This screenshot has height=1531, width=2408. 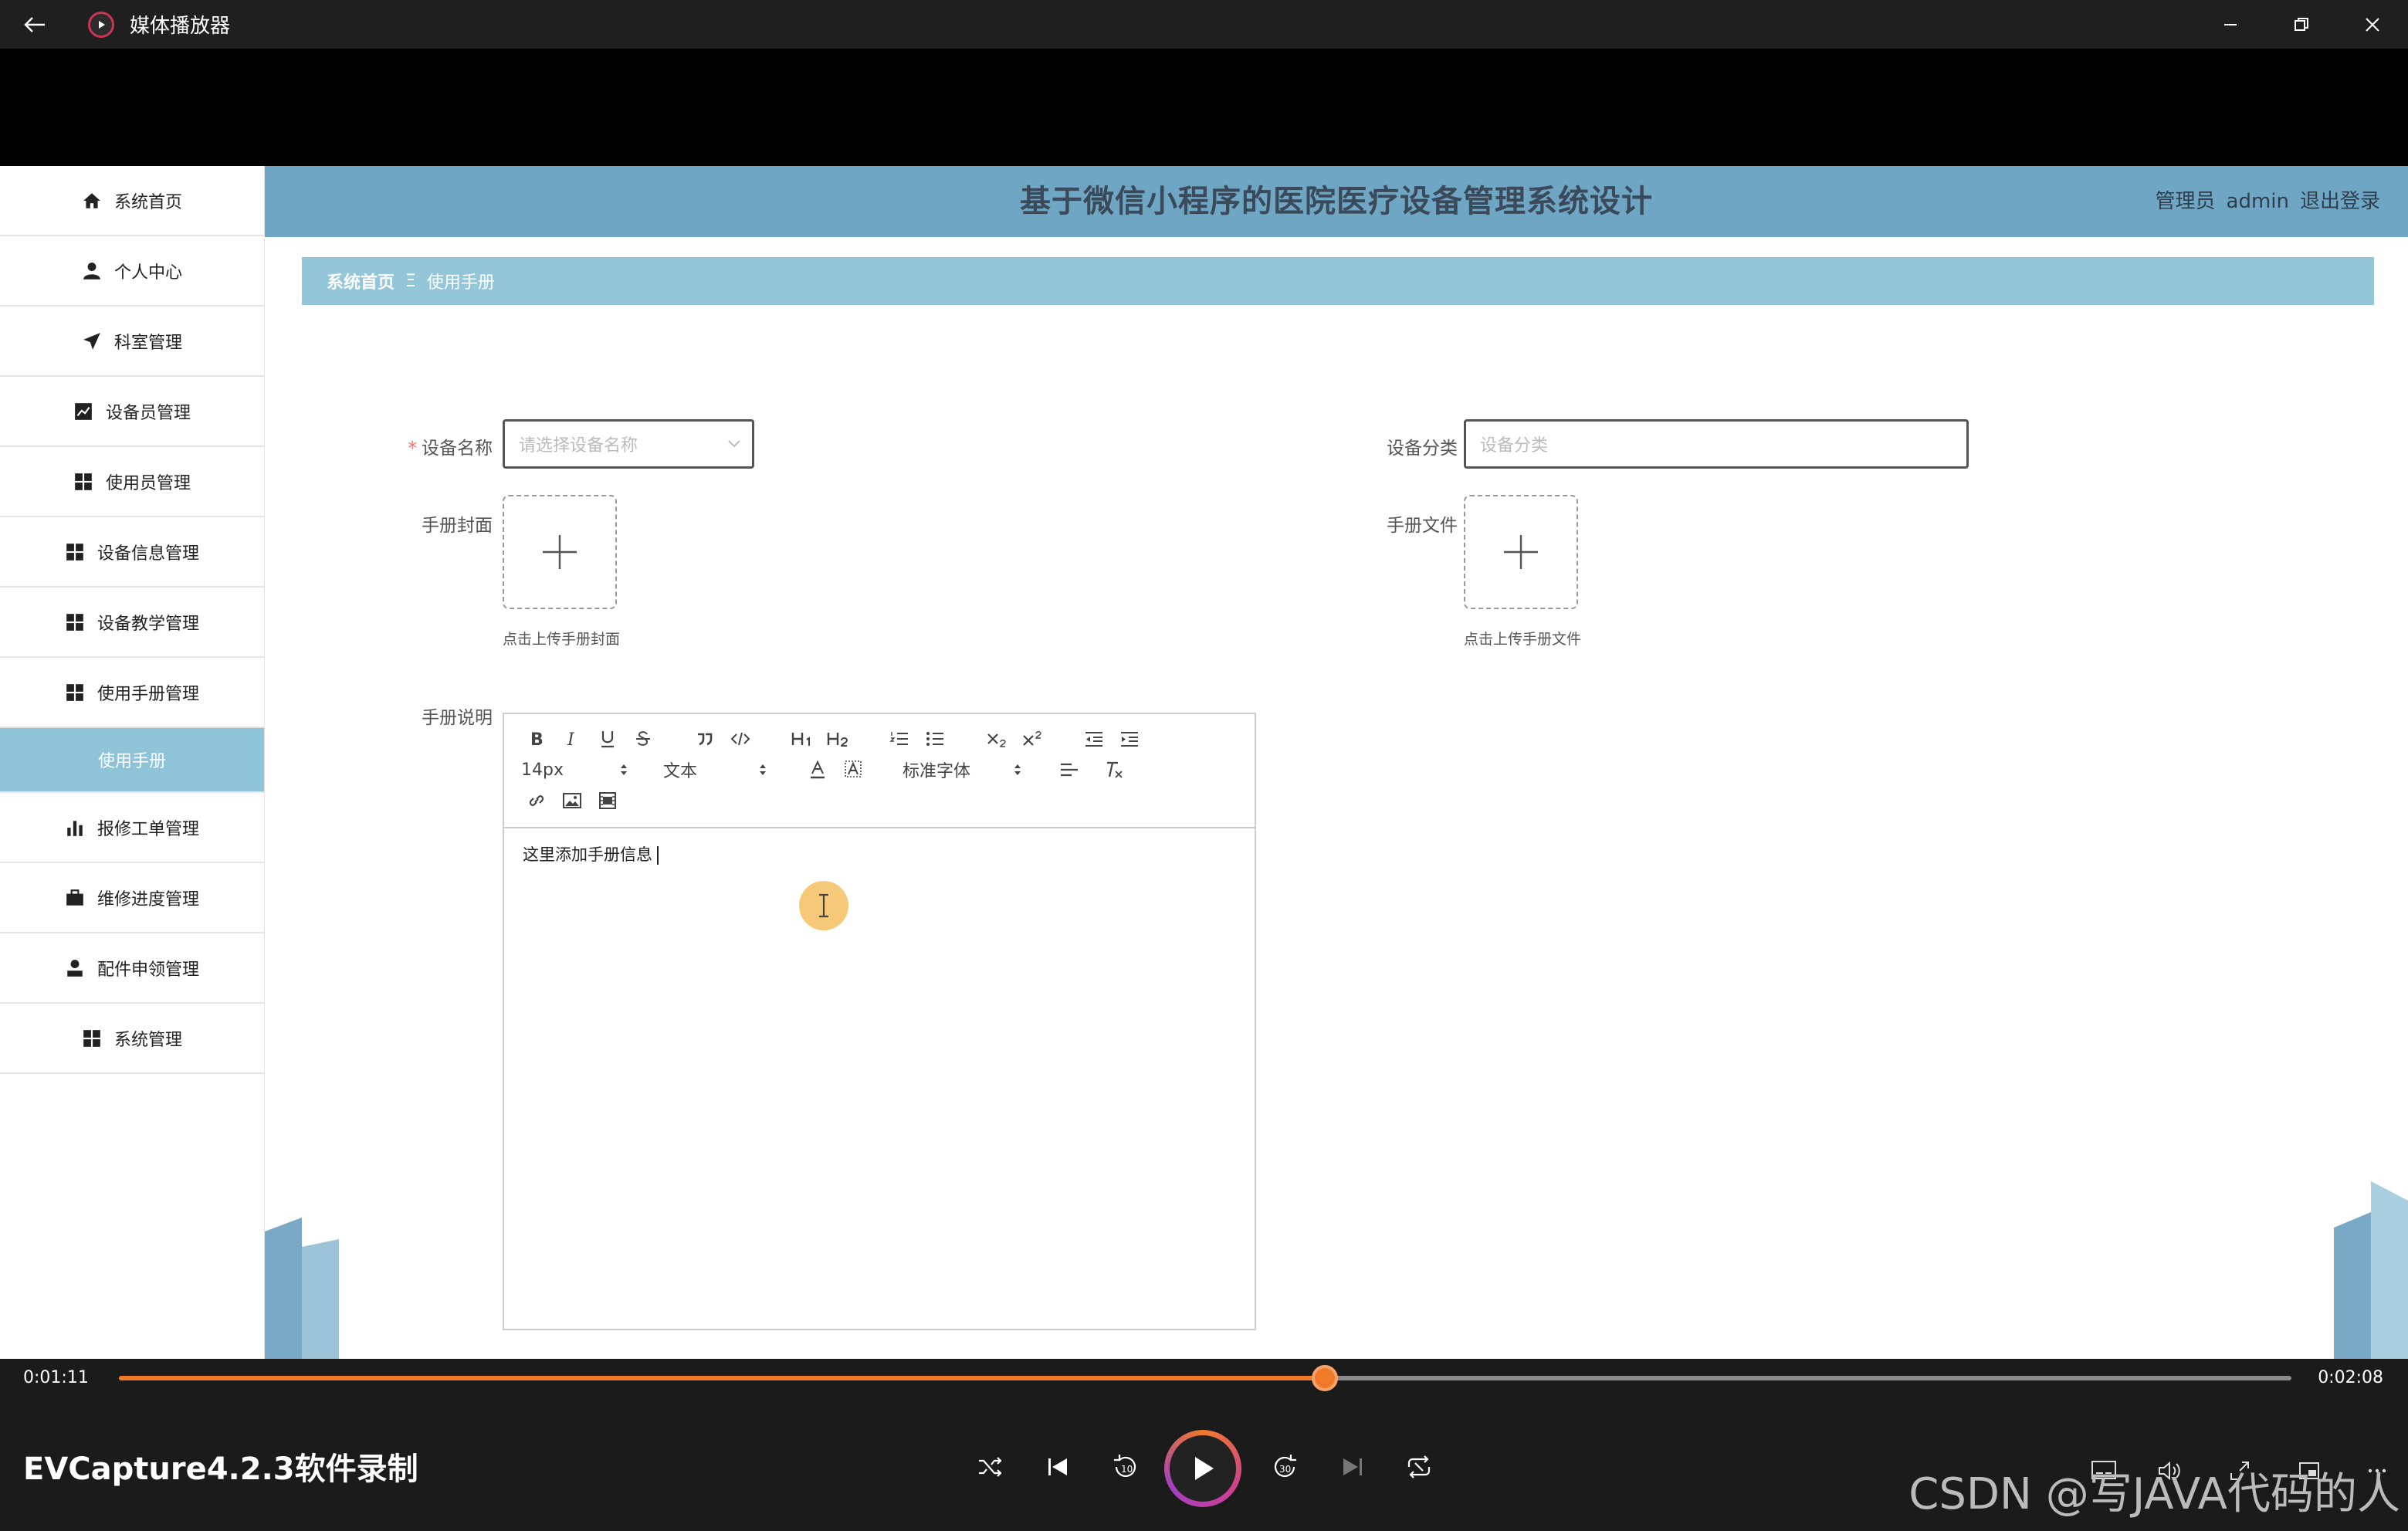 What do you see at coordinates (1114, 770) in the screenshot?
I see `clear-format-button` at bounding box center [1114, 770].